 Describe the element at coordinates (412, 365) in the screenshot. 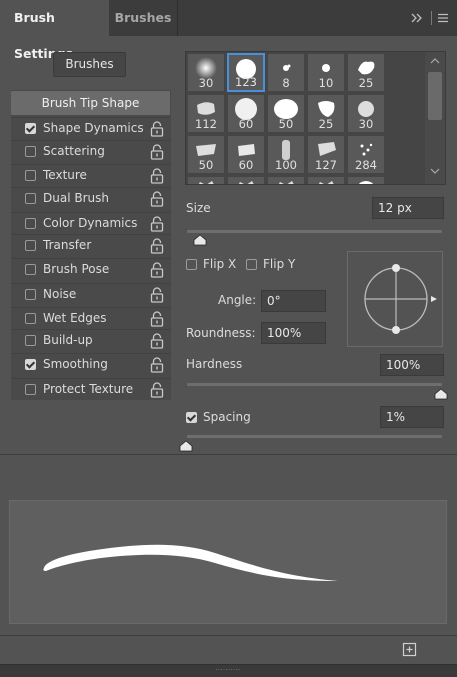

I see `hardness-input: 100%` at that location.